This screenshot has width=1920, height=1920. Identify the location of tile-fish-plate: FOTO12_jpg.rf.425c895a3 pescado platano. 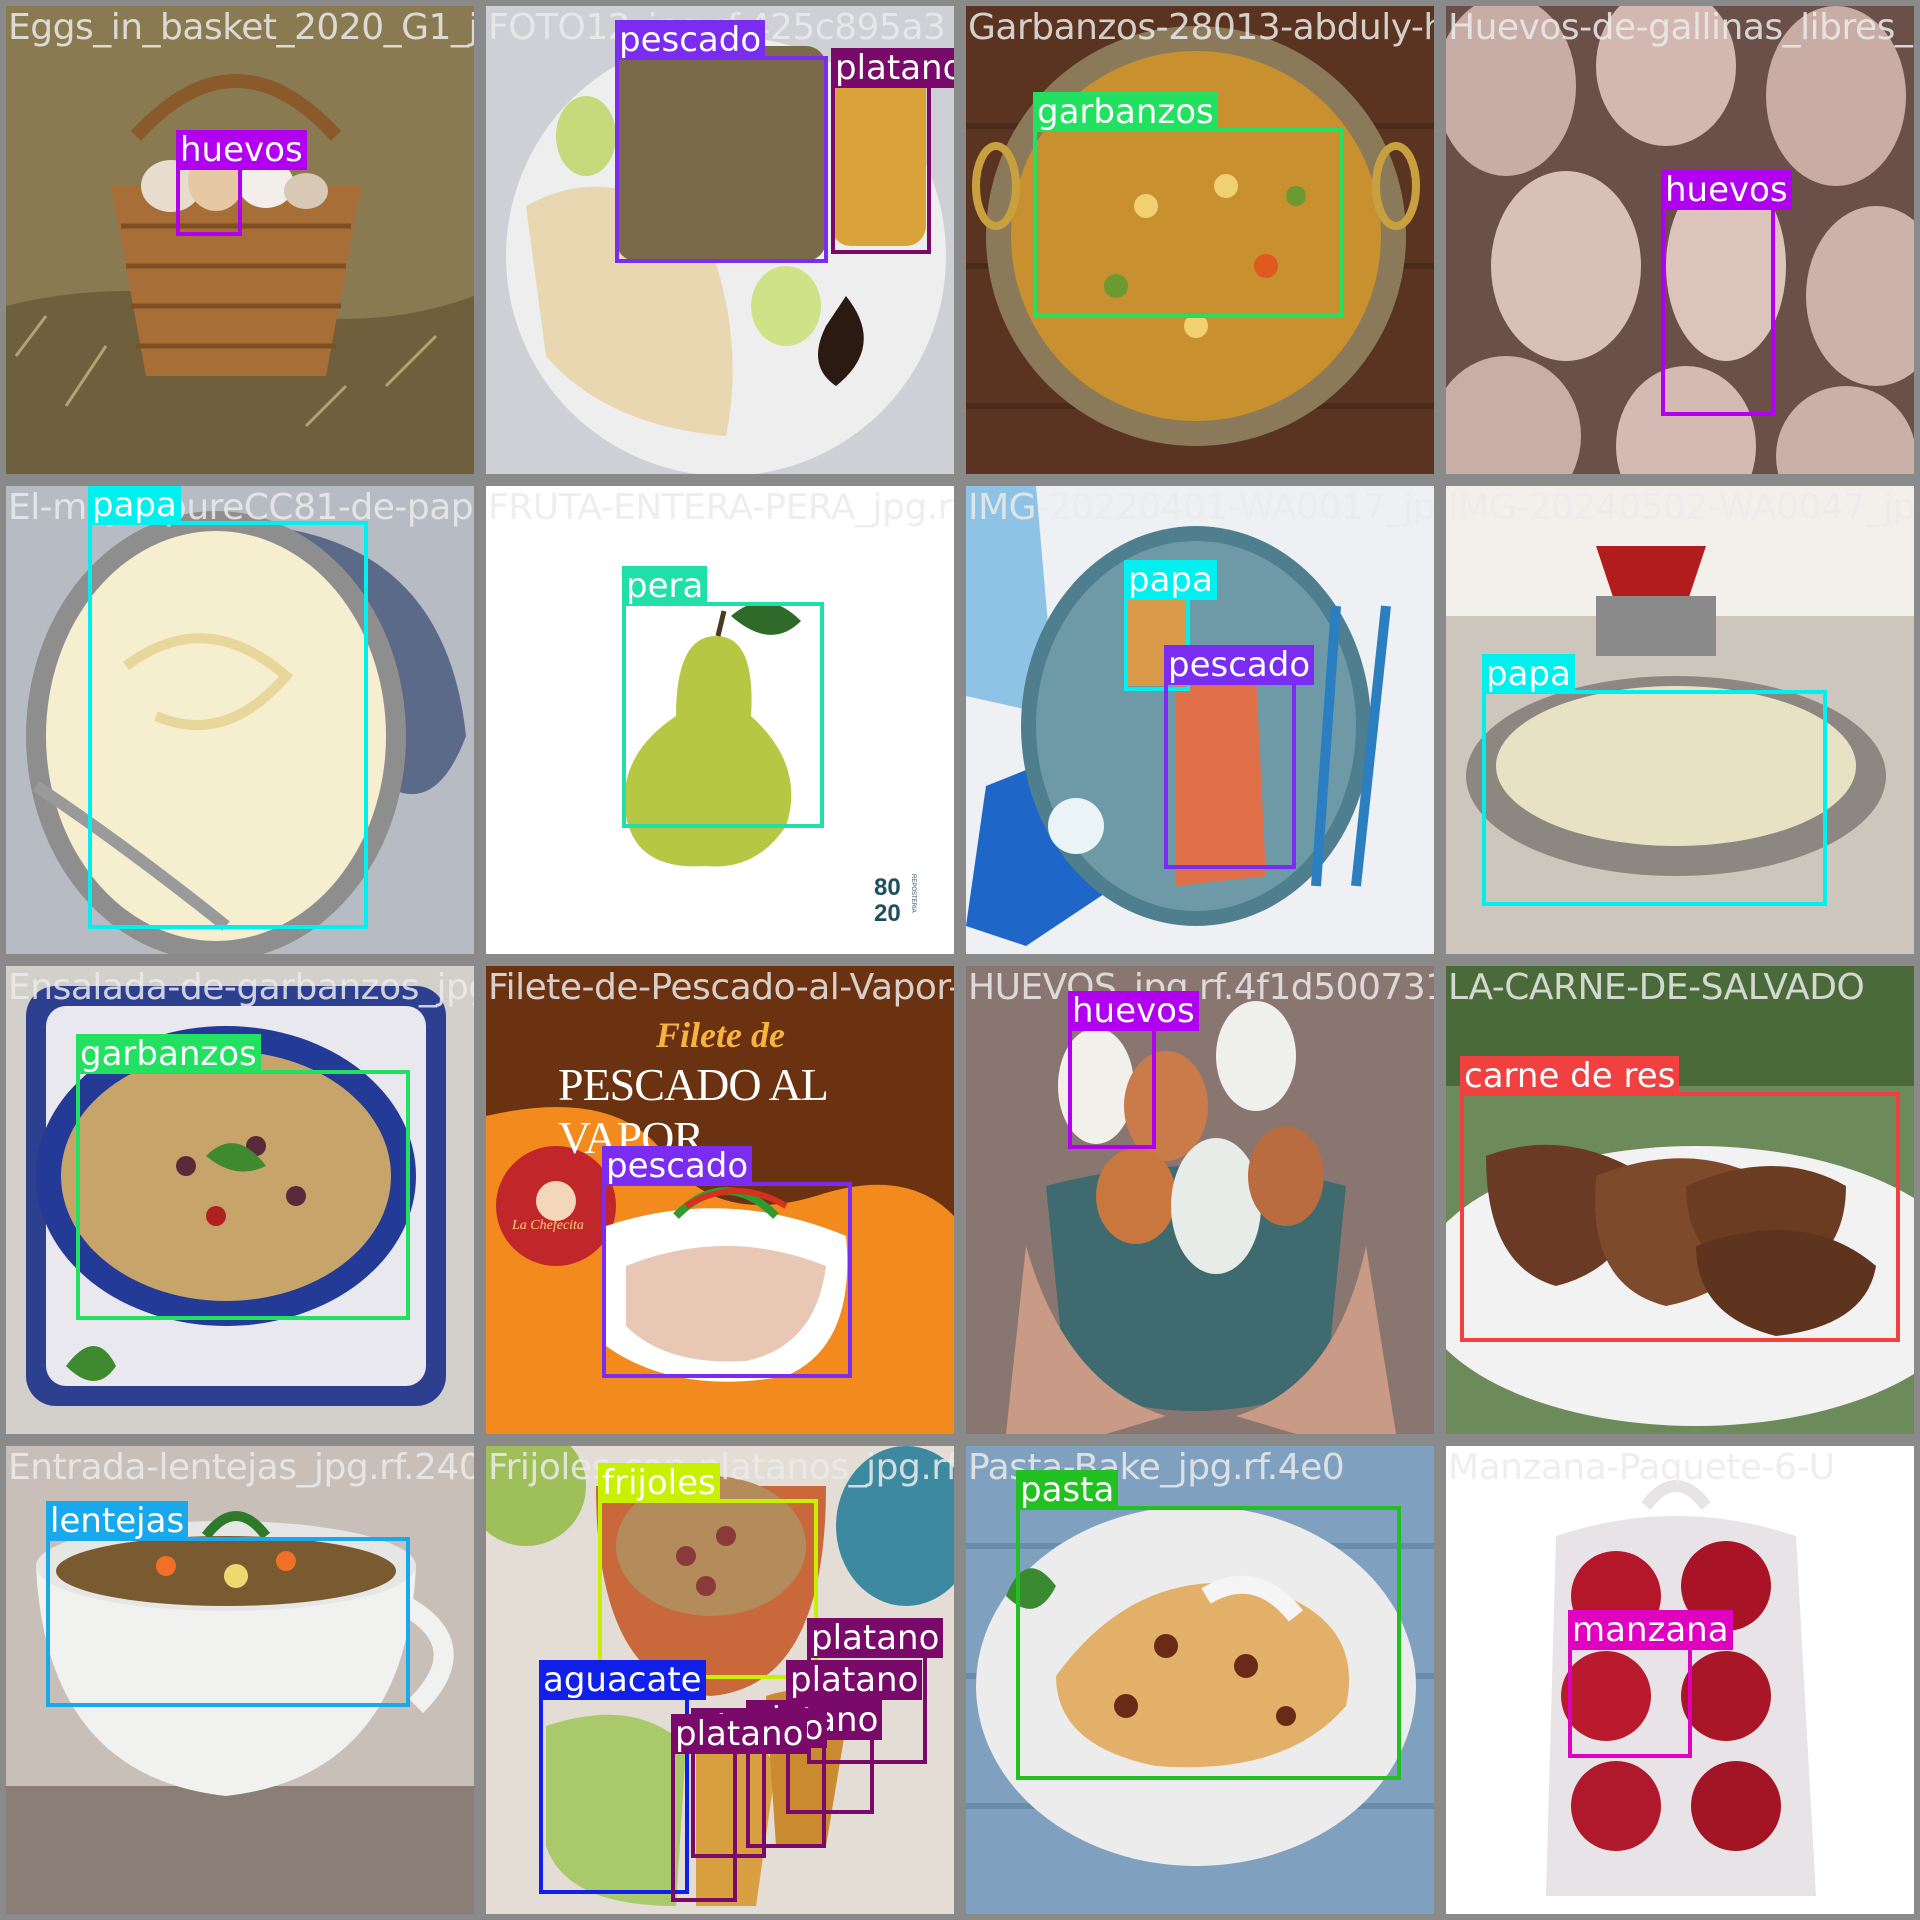
(720, 240).